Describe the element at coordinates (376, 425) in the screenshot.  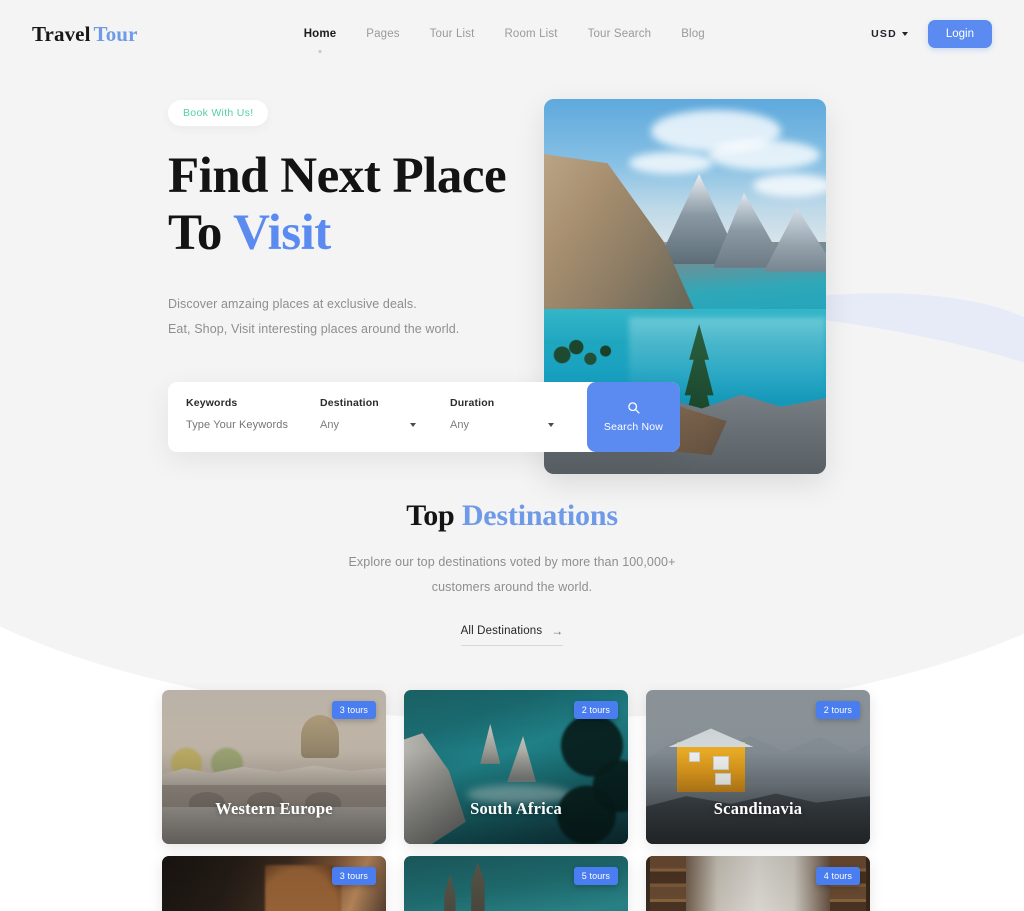
I see `destination-select: Any` at that location.